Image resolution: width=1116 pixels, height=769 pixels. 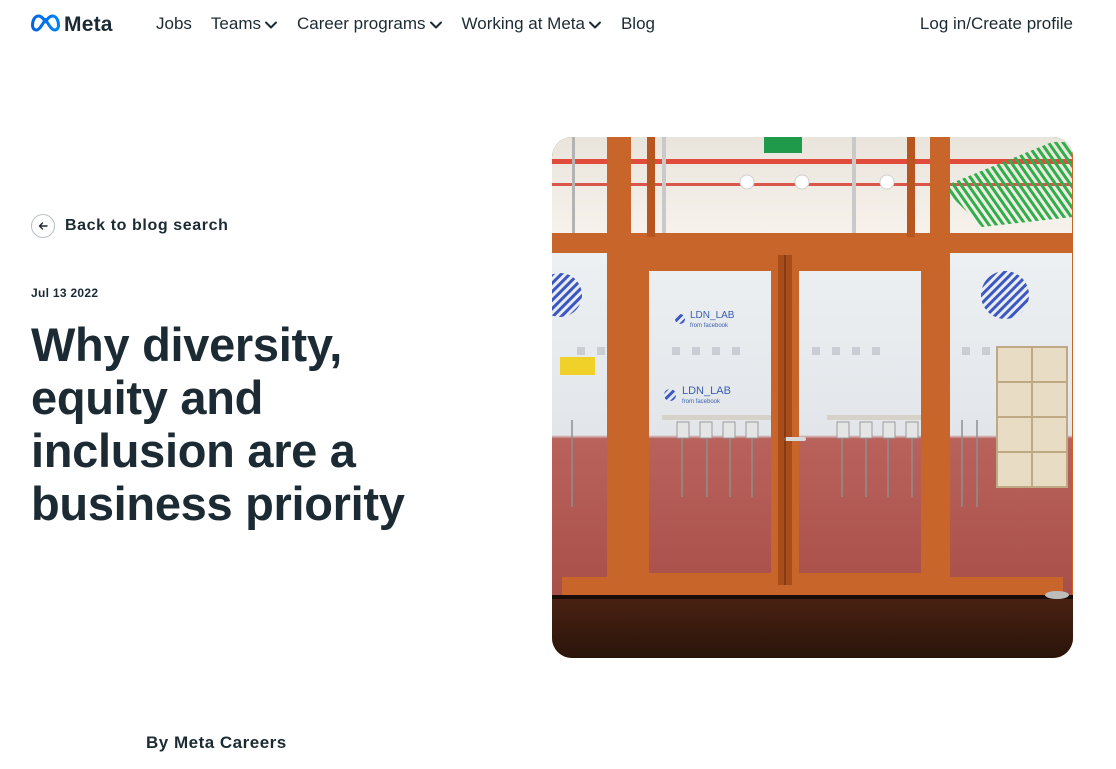 I want to click on nav-item-working-at-meta: Working at Meta, so click(x=532, y=24).